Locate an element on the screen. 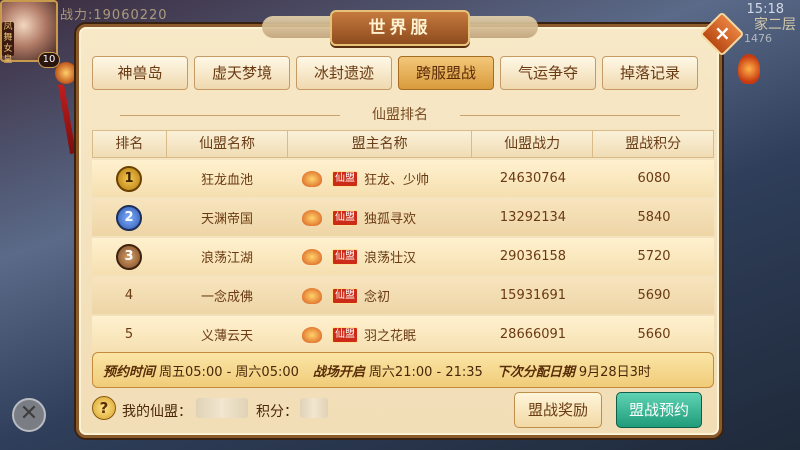 The height and width of the screenshot is (450, 800). leader-cell: 仙盟 浪荡壮汉 is located at coordinates (380, 256).